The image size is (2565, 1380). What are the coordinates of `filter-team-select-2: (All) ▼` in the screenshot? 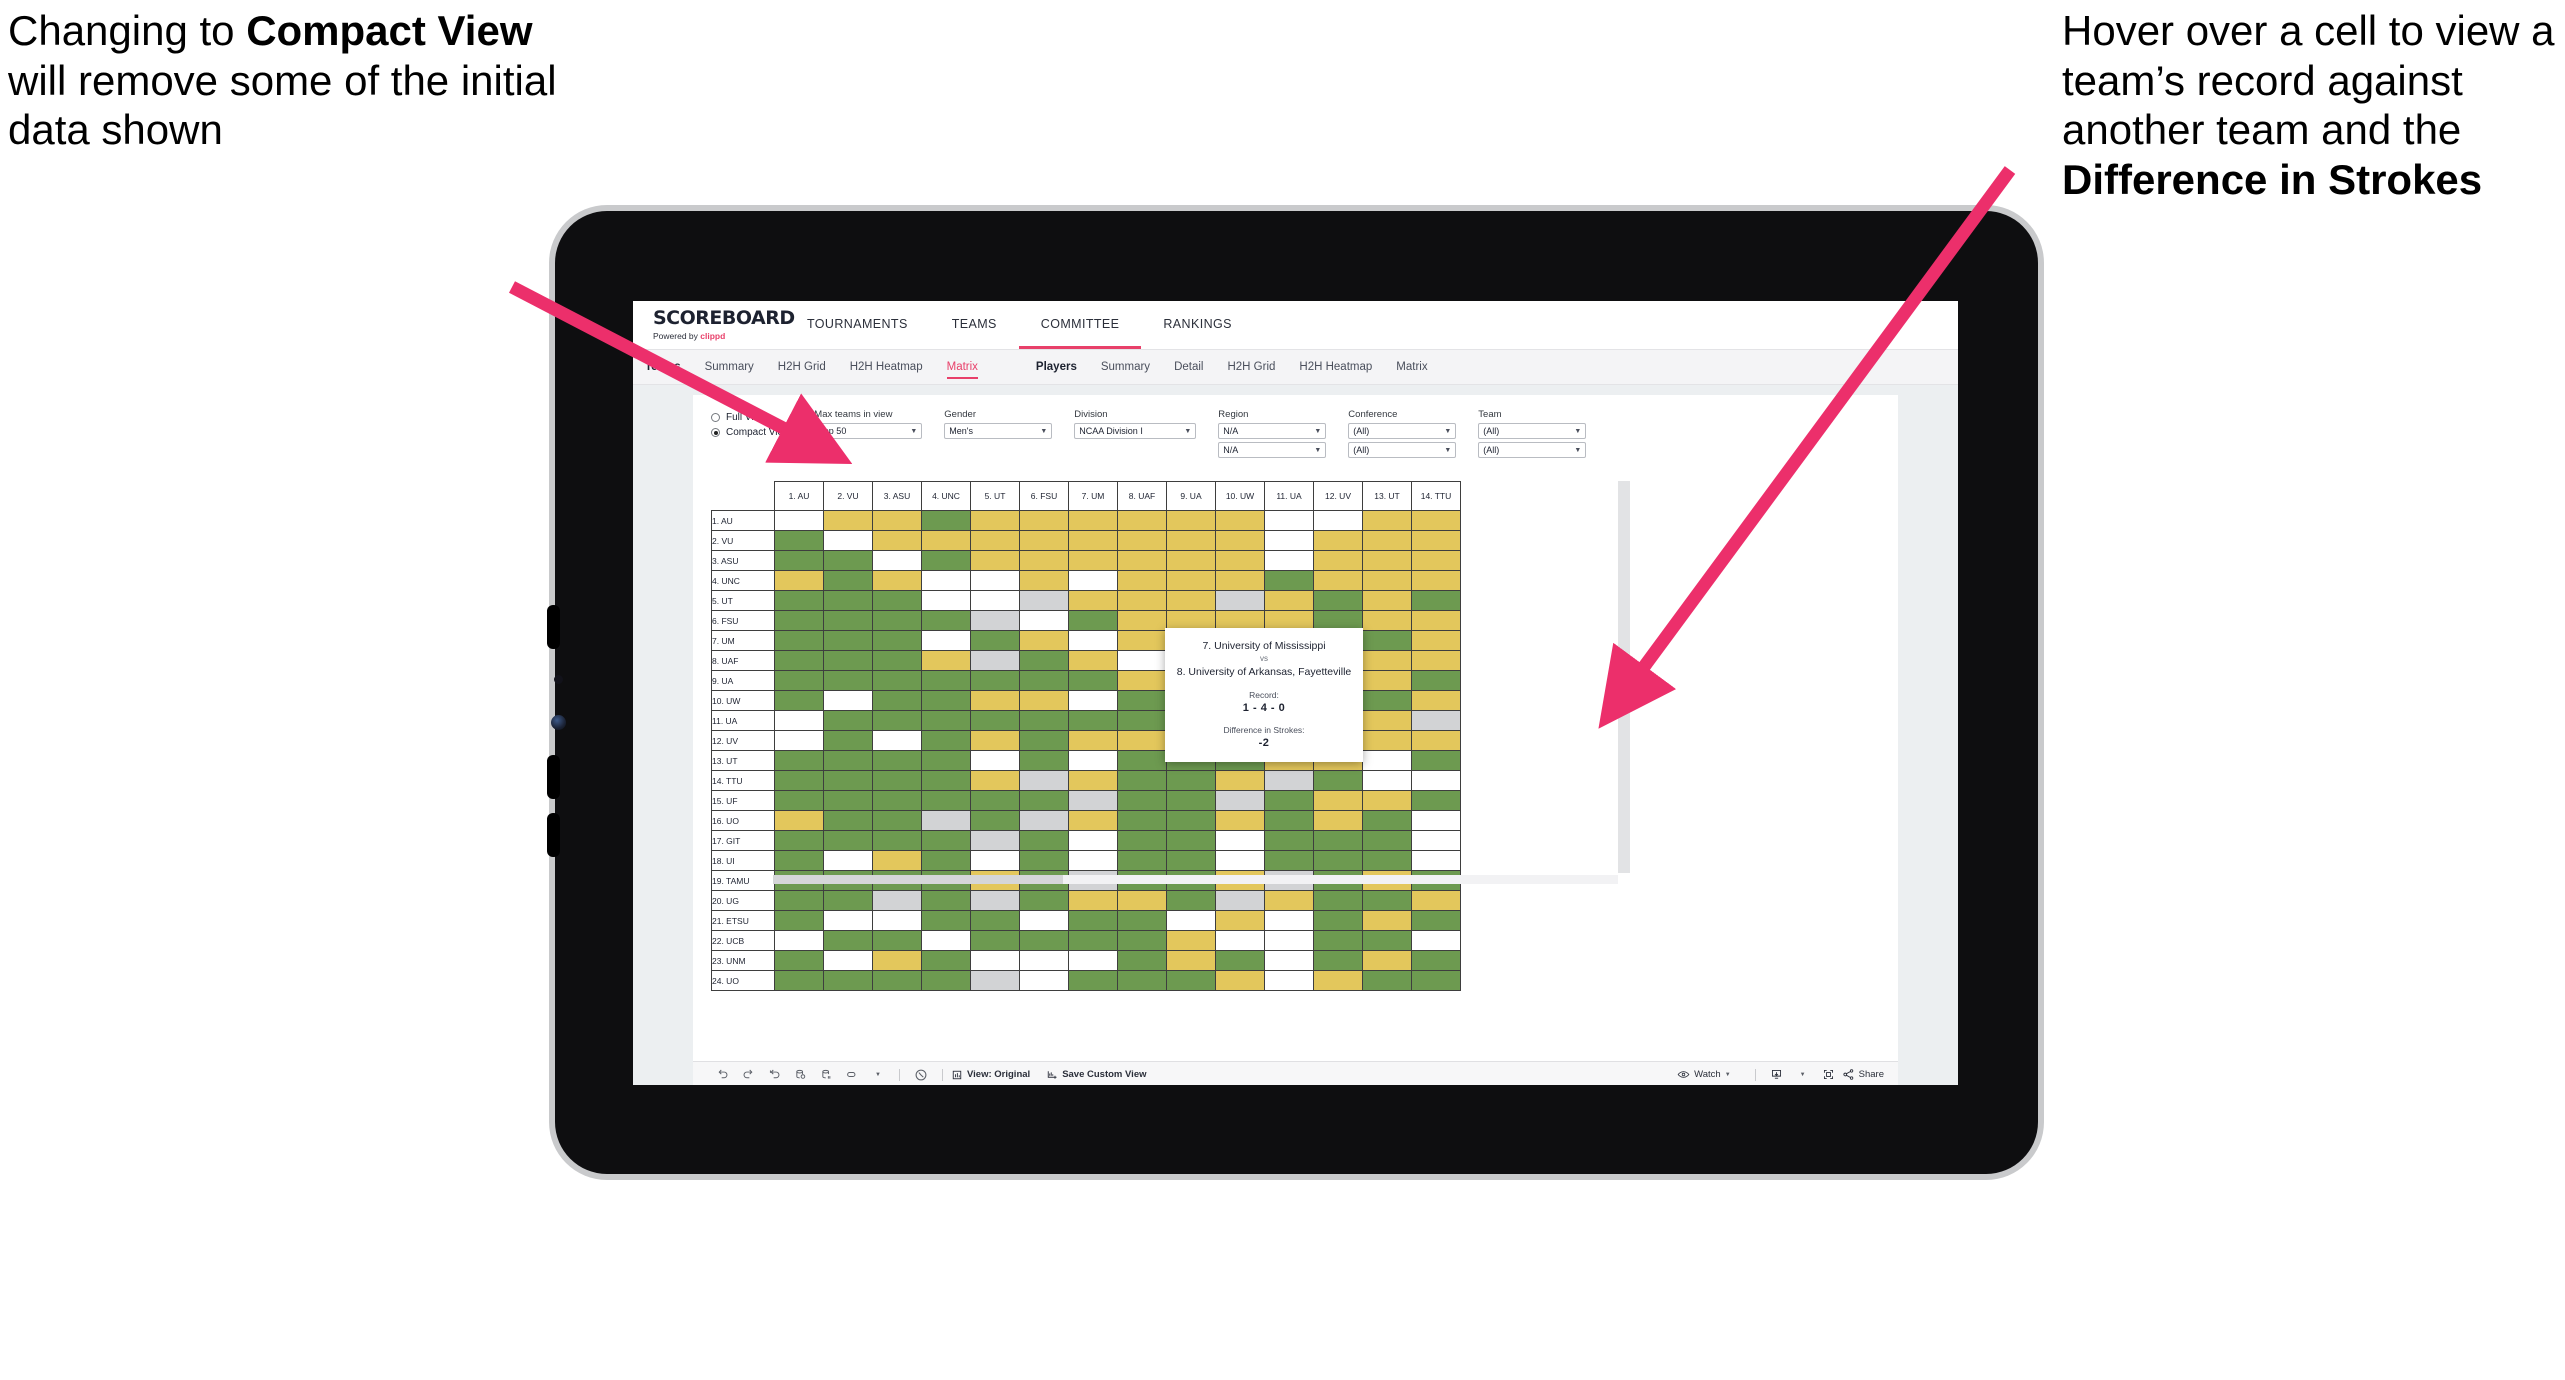 It's located at (1532, 450).